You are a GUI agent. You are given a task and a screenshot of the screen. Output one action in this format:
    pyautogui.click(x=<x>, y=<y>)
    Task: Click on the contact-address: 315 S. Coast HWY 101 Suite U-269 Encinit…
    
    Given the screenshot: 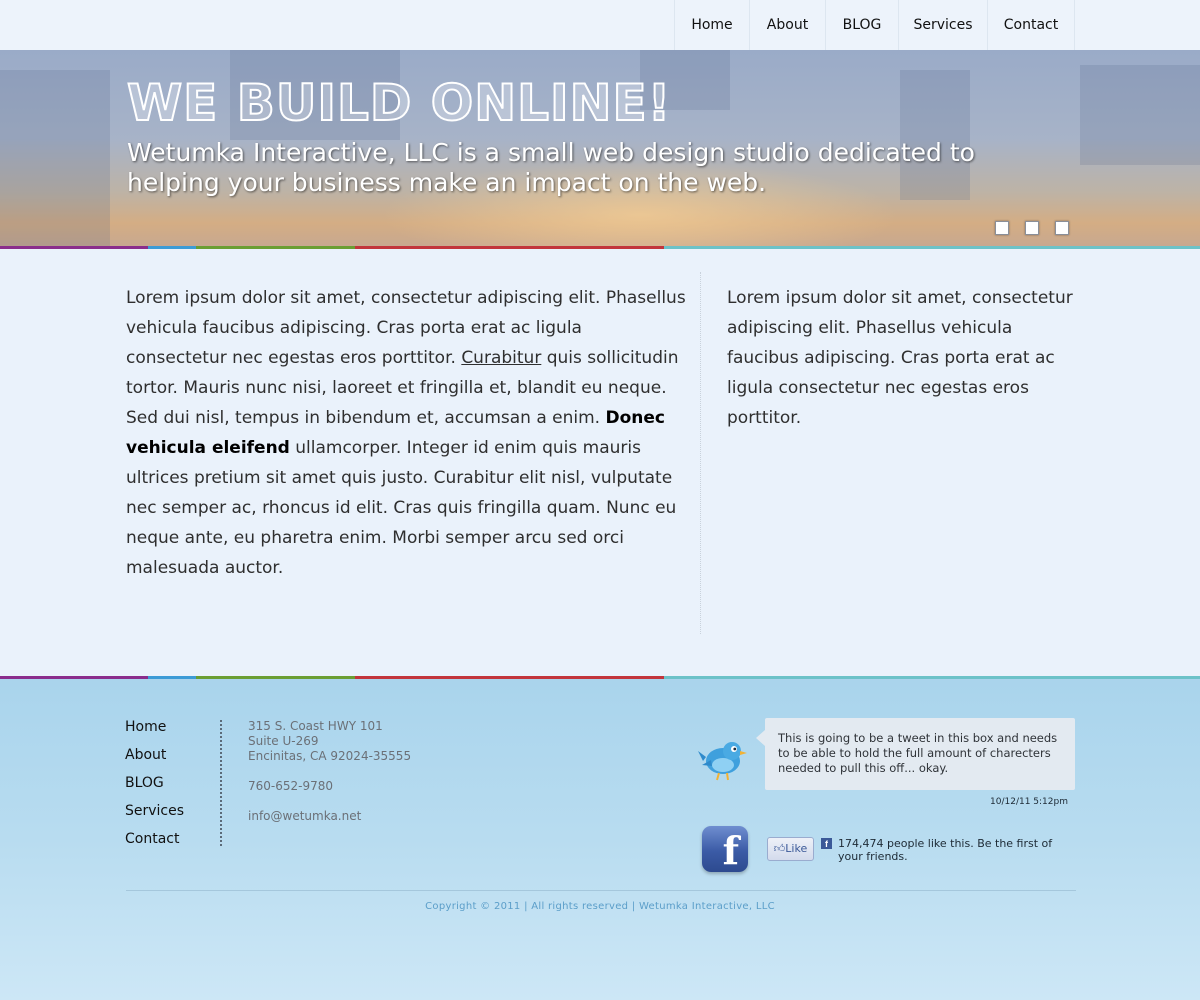 What is the action you would take?
    pyautogui.click(x=329, y=771)
    